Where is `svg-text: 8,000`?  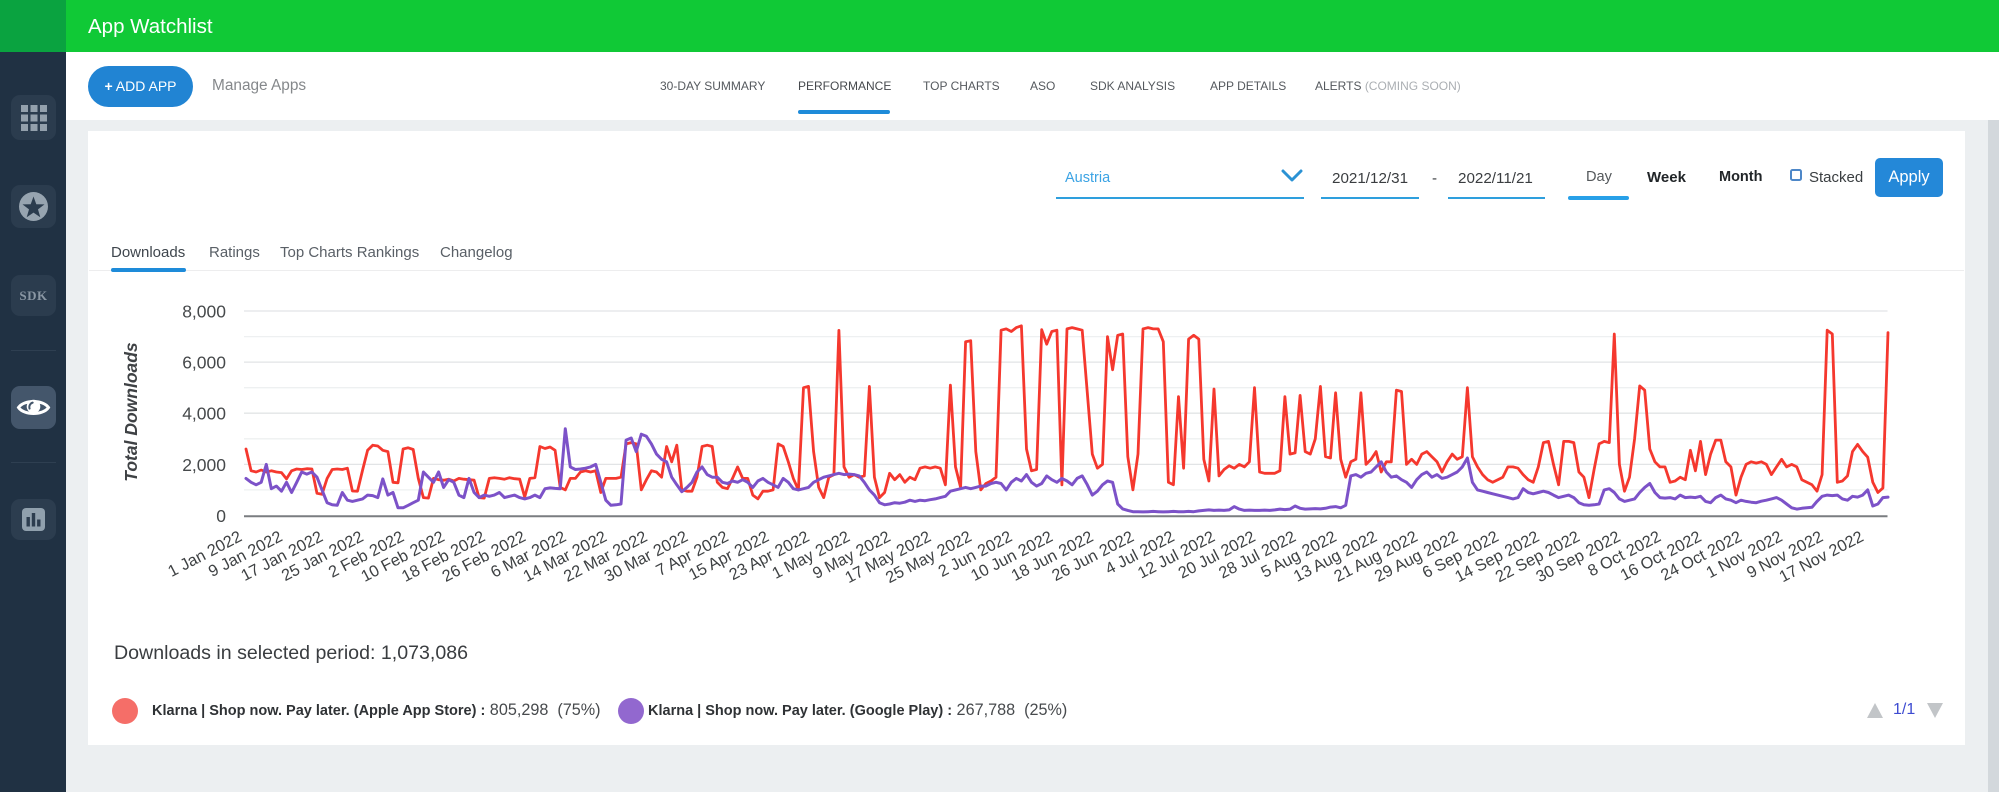
svg-text: 8,000 is located at coordinates (204, 312).